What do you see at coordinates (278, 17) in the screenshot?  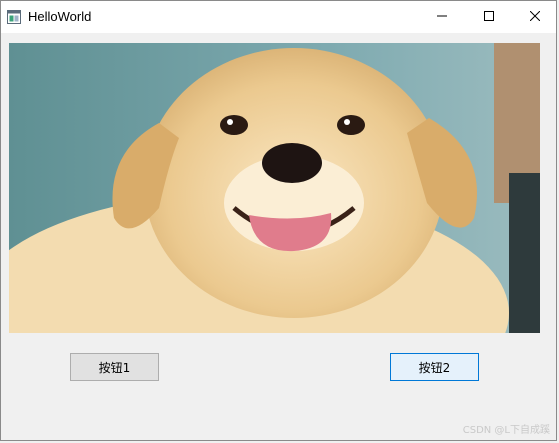 I see `title-bar: HelloWorld` at bounding box center [278, 17].